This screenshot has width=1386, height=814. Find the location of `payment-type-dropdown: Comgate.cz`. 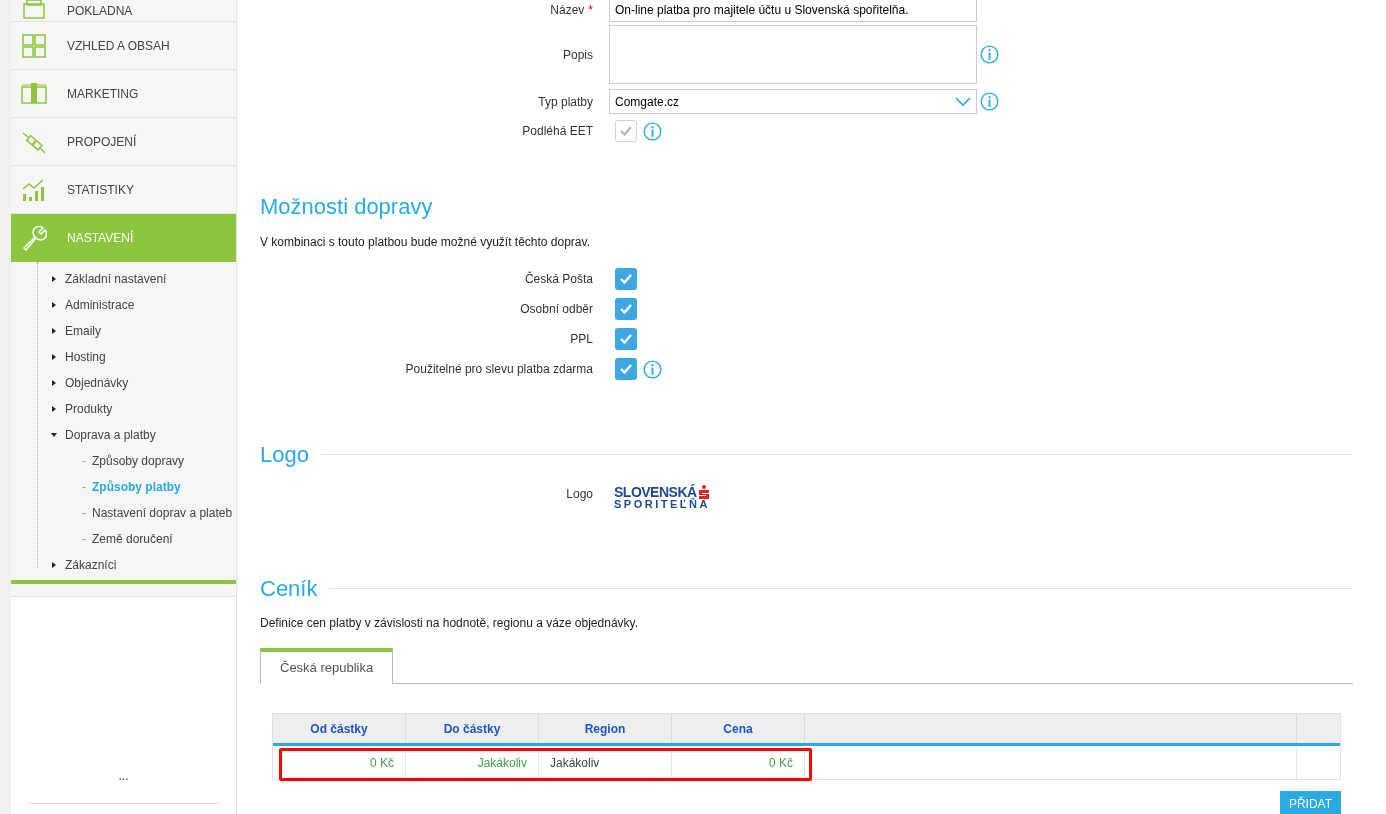

payment-type-dropdown: Comgate.cz is located at coordinates (793, 101).